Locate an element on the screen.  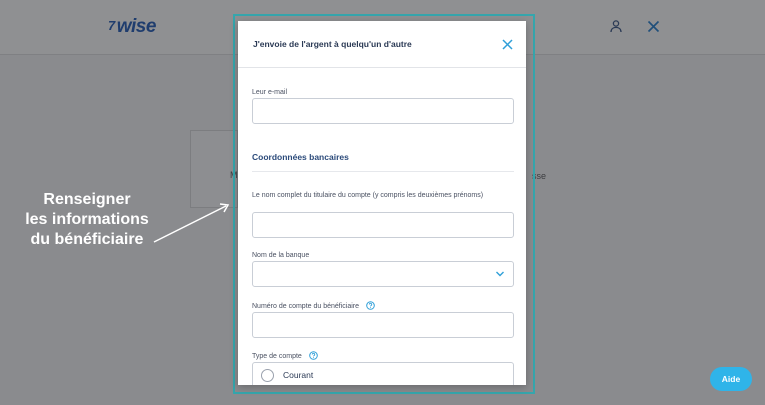
section-divider is located at coordinates (383, 171).